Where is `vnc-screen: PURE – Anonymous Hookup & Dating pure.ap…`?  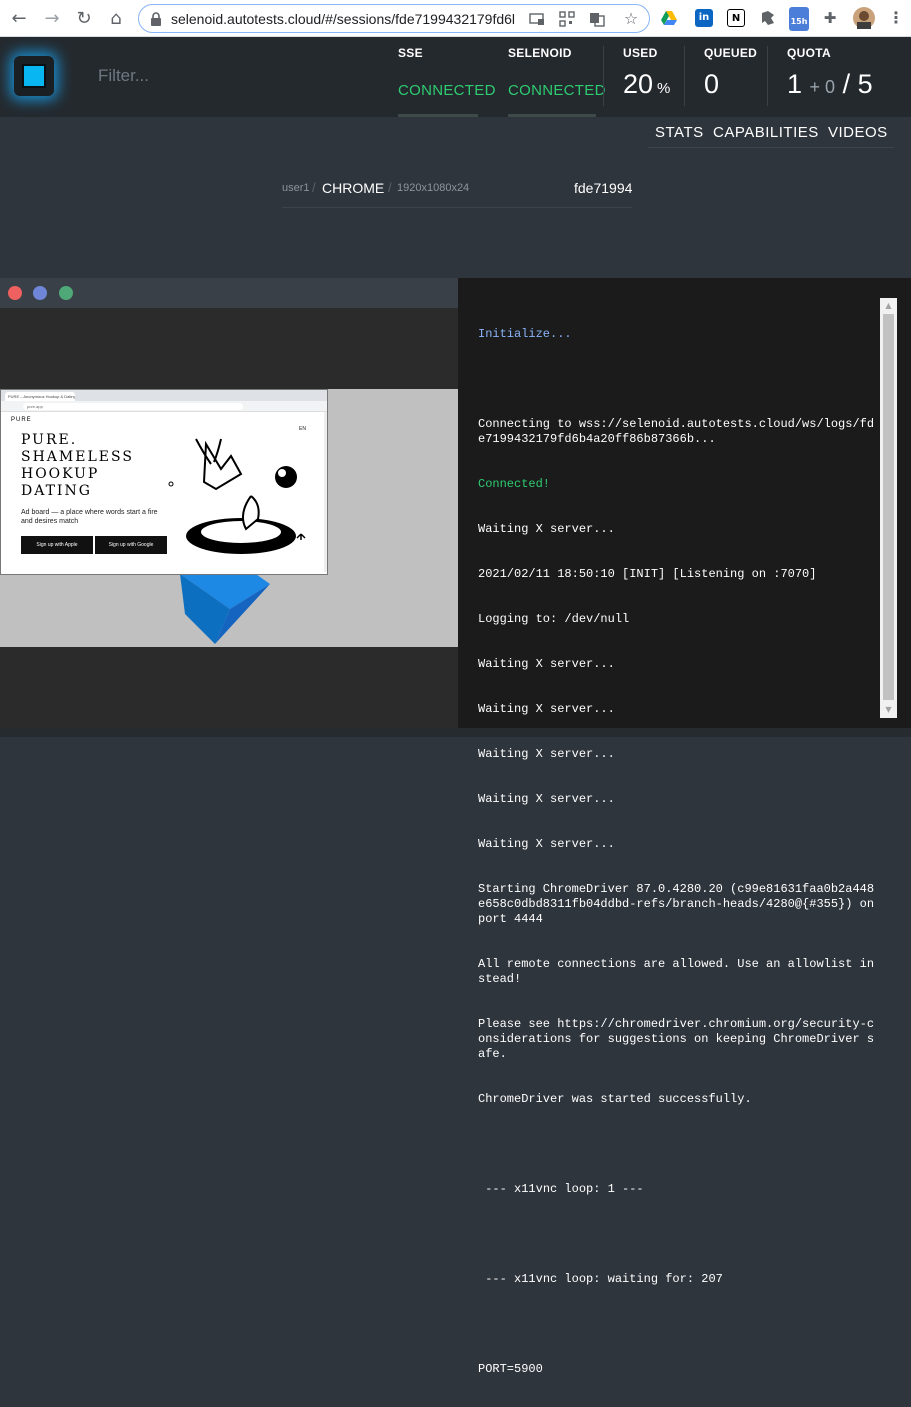 vnc-screen: PURE – Anonymous Hookup & Dating pure.ap… is located at coordinates (229, 518).